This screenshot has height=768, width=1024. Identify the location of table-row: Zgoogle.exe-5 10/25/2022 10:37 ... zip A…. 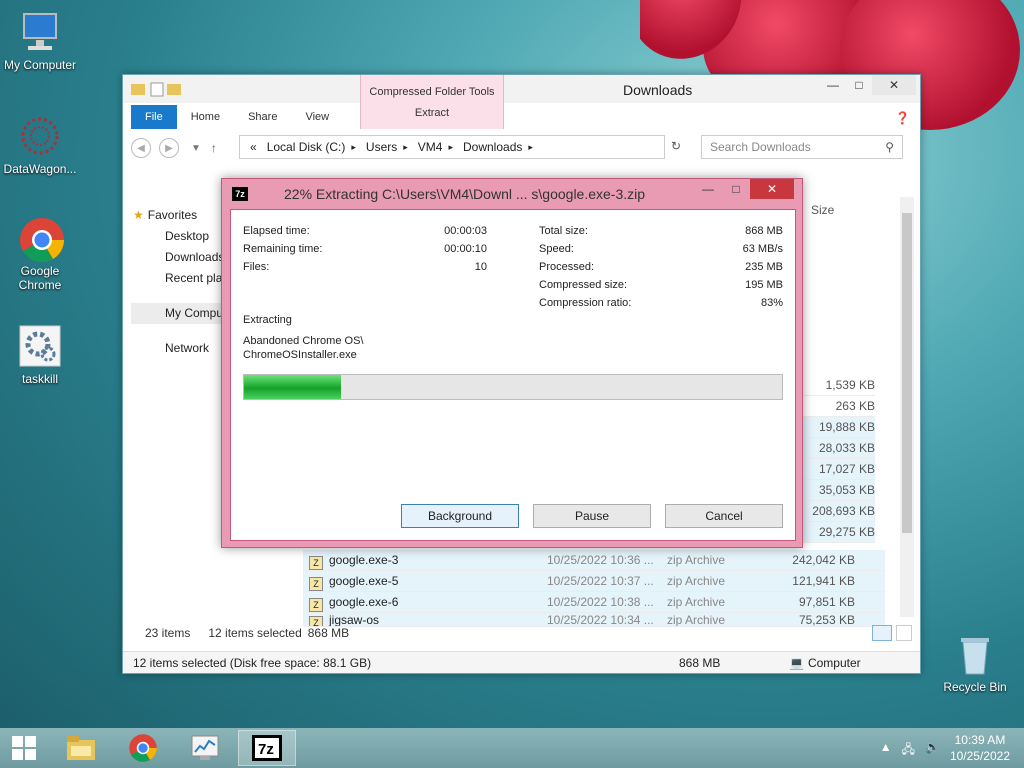
(594, 581).